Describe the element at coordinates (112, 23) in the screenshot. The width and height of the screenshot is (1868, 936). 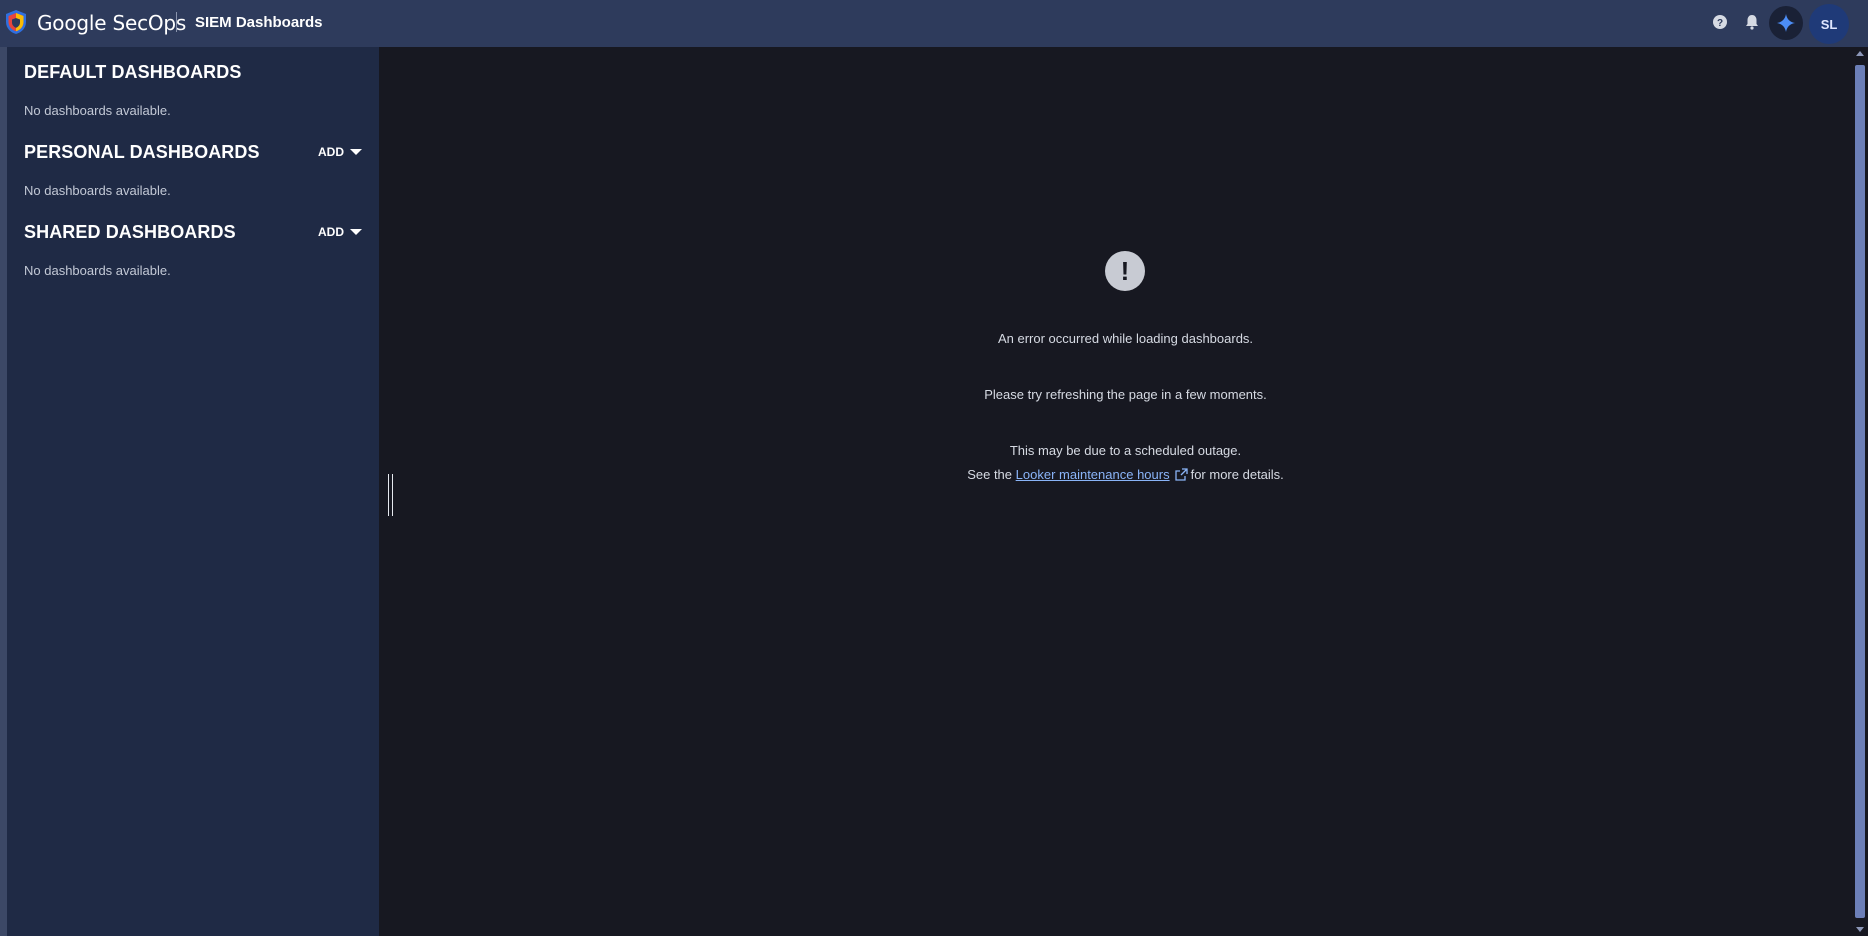
I see `brand-name: Google SecOps` at that location.